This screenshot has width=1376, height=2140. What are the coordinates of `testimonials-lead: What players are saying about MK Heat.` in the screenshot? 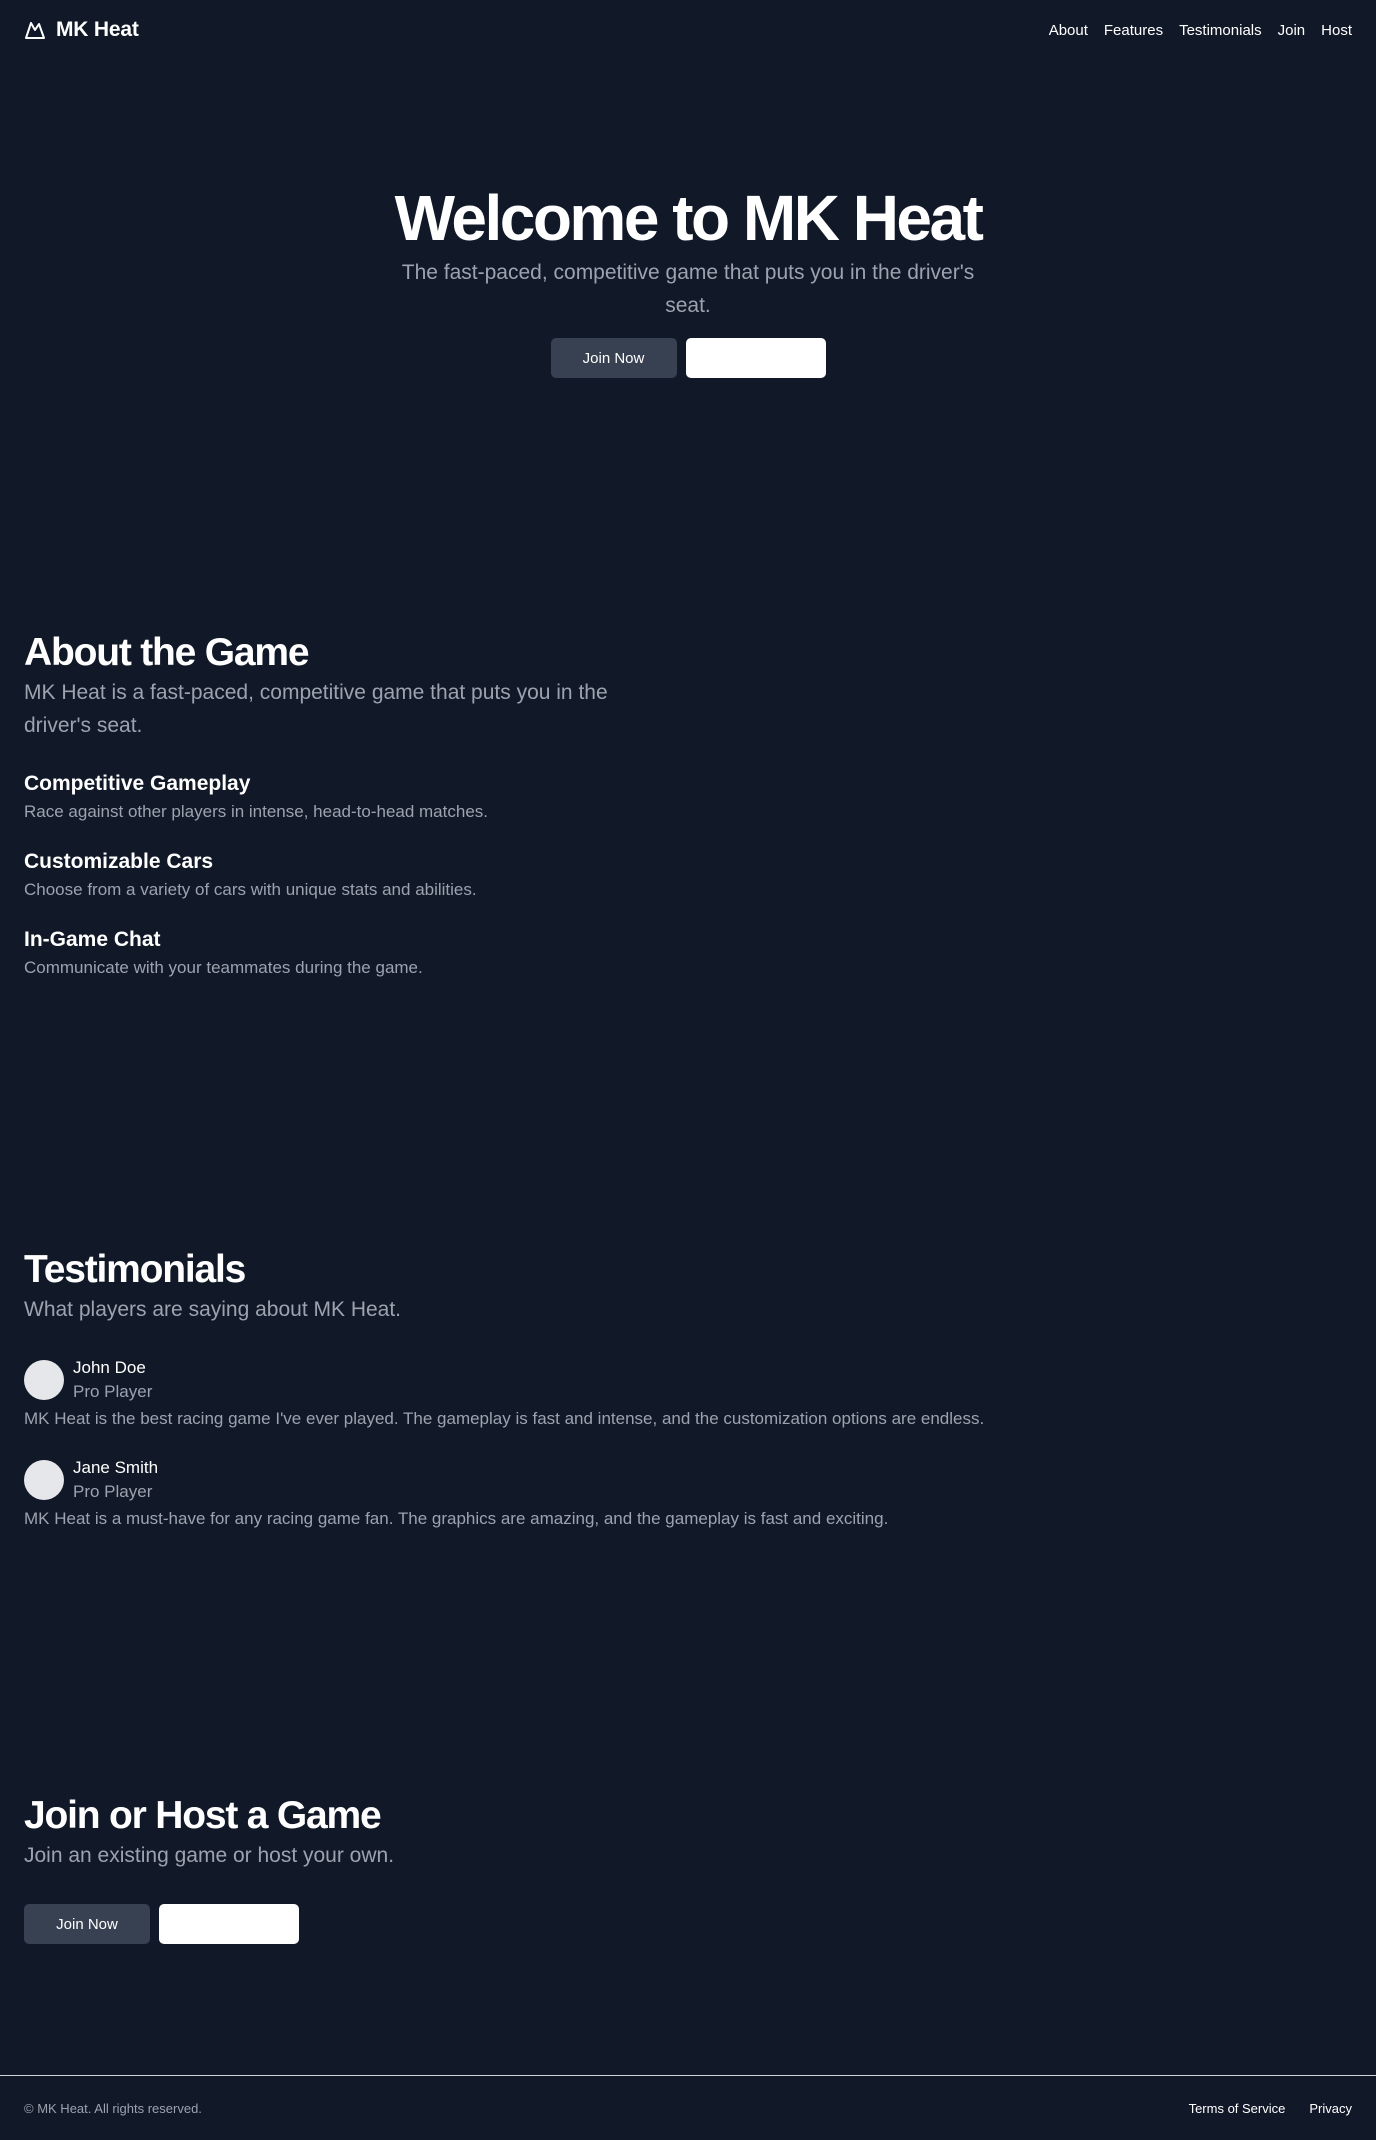 It's located at (213, 1309).